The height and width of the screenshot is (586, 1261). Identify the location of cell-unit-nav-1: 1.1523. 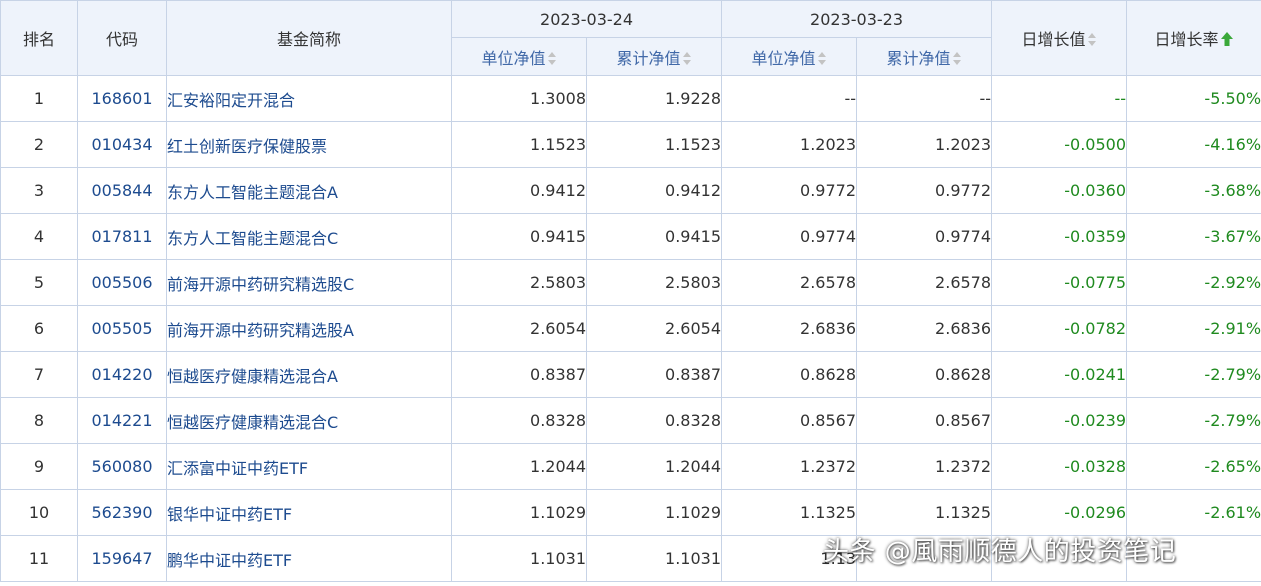
(519, 144).